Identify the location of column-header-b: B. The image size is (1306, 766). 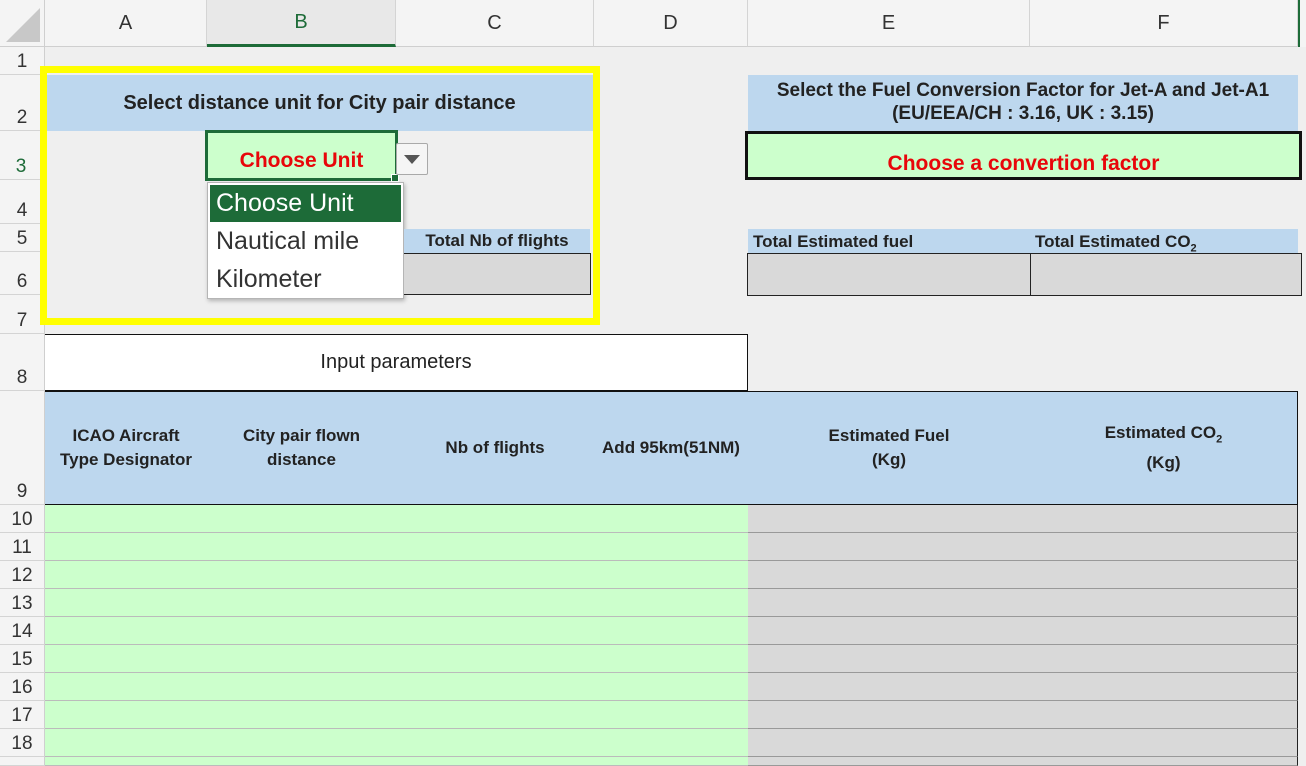
(301, 23).